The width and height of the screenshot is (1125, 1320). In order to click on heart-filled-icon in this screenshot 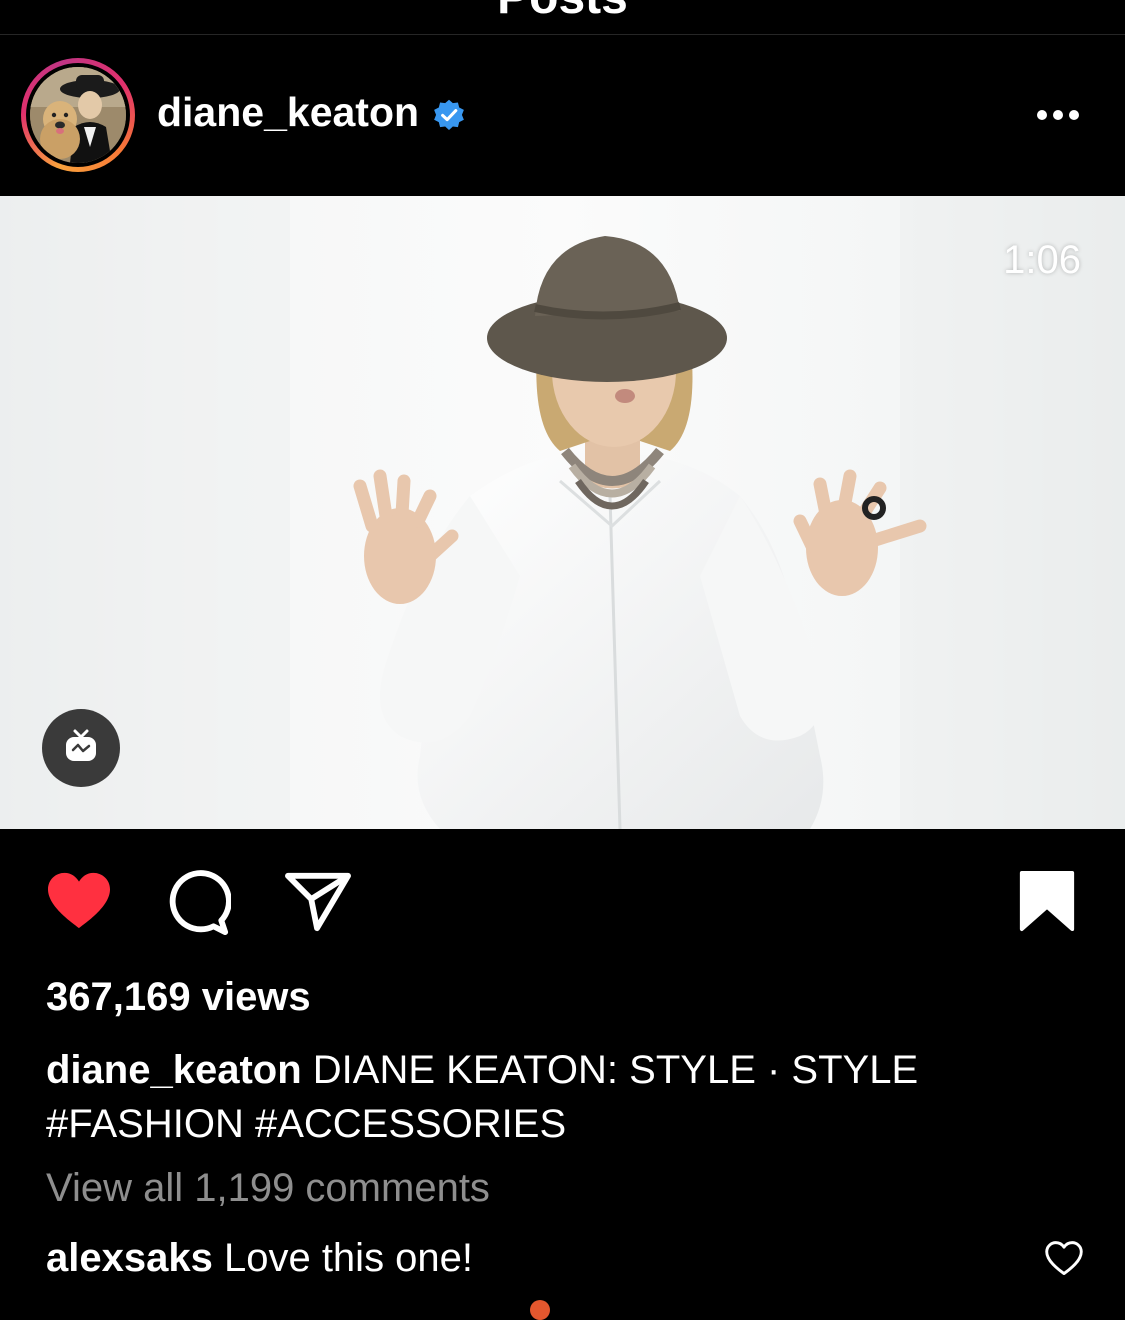, I will do `click(79, 900)`.